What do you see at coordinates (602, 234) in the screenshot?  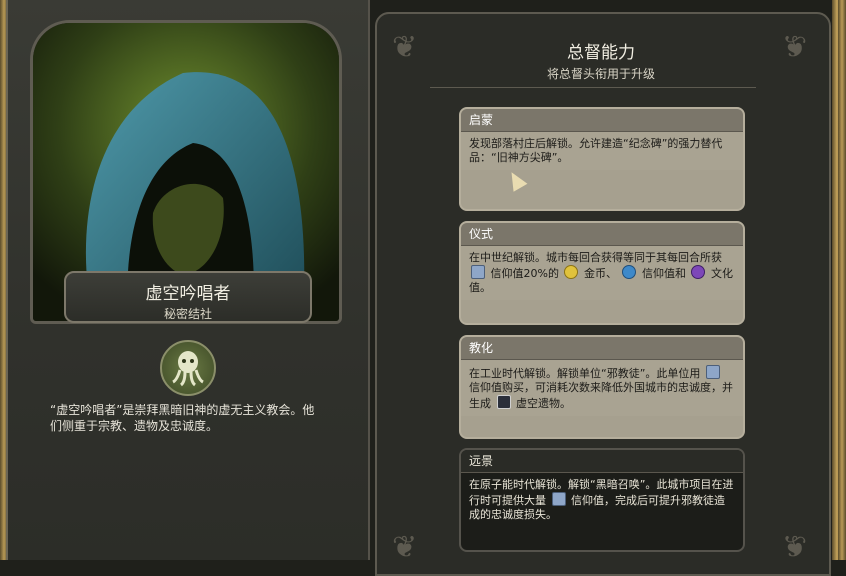 I see `ability-title: 仪式` at bounding box center [602, 234].